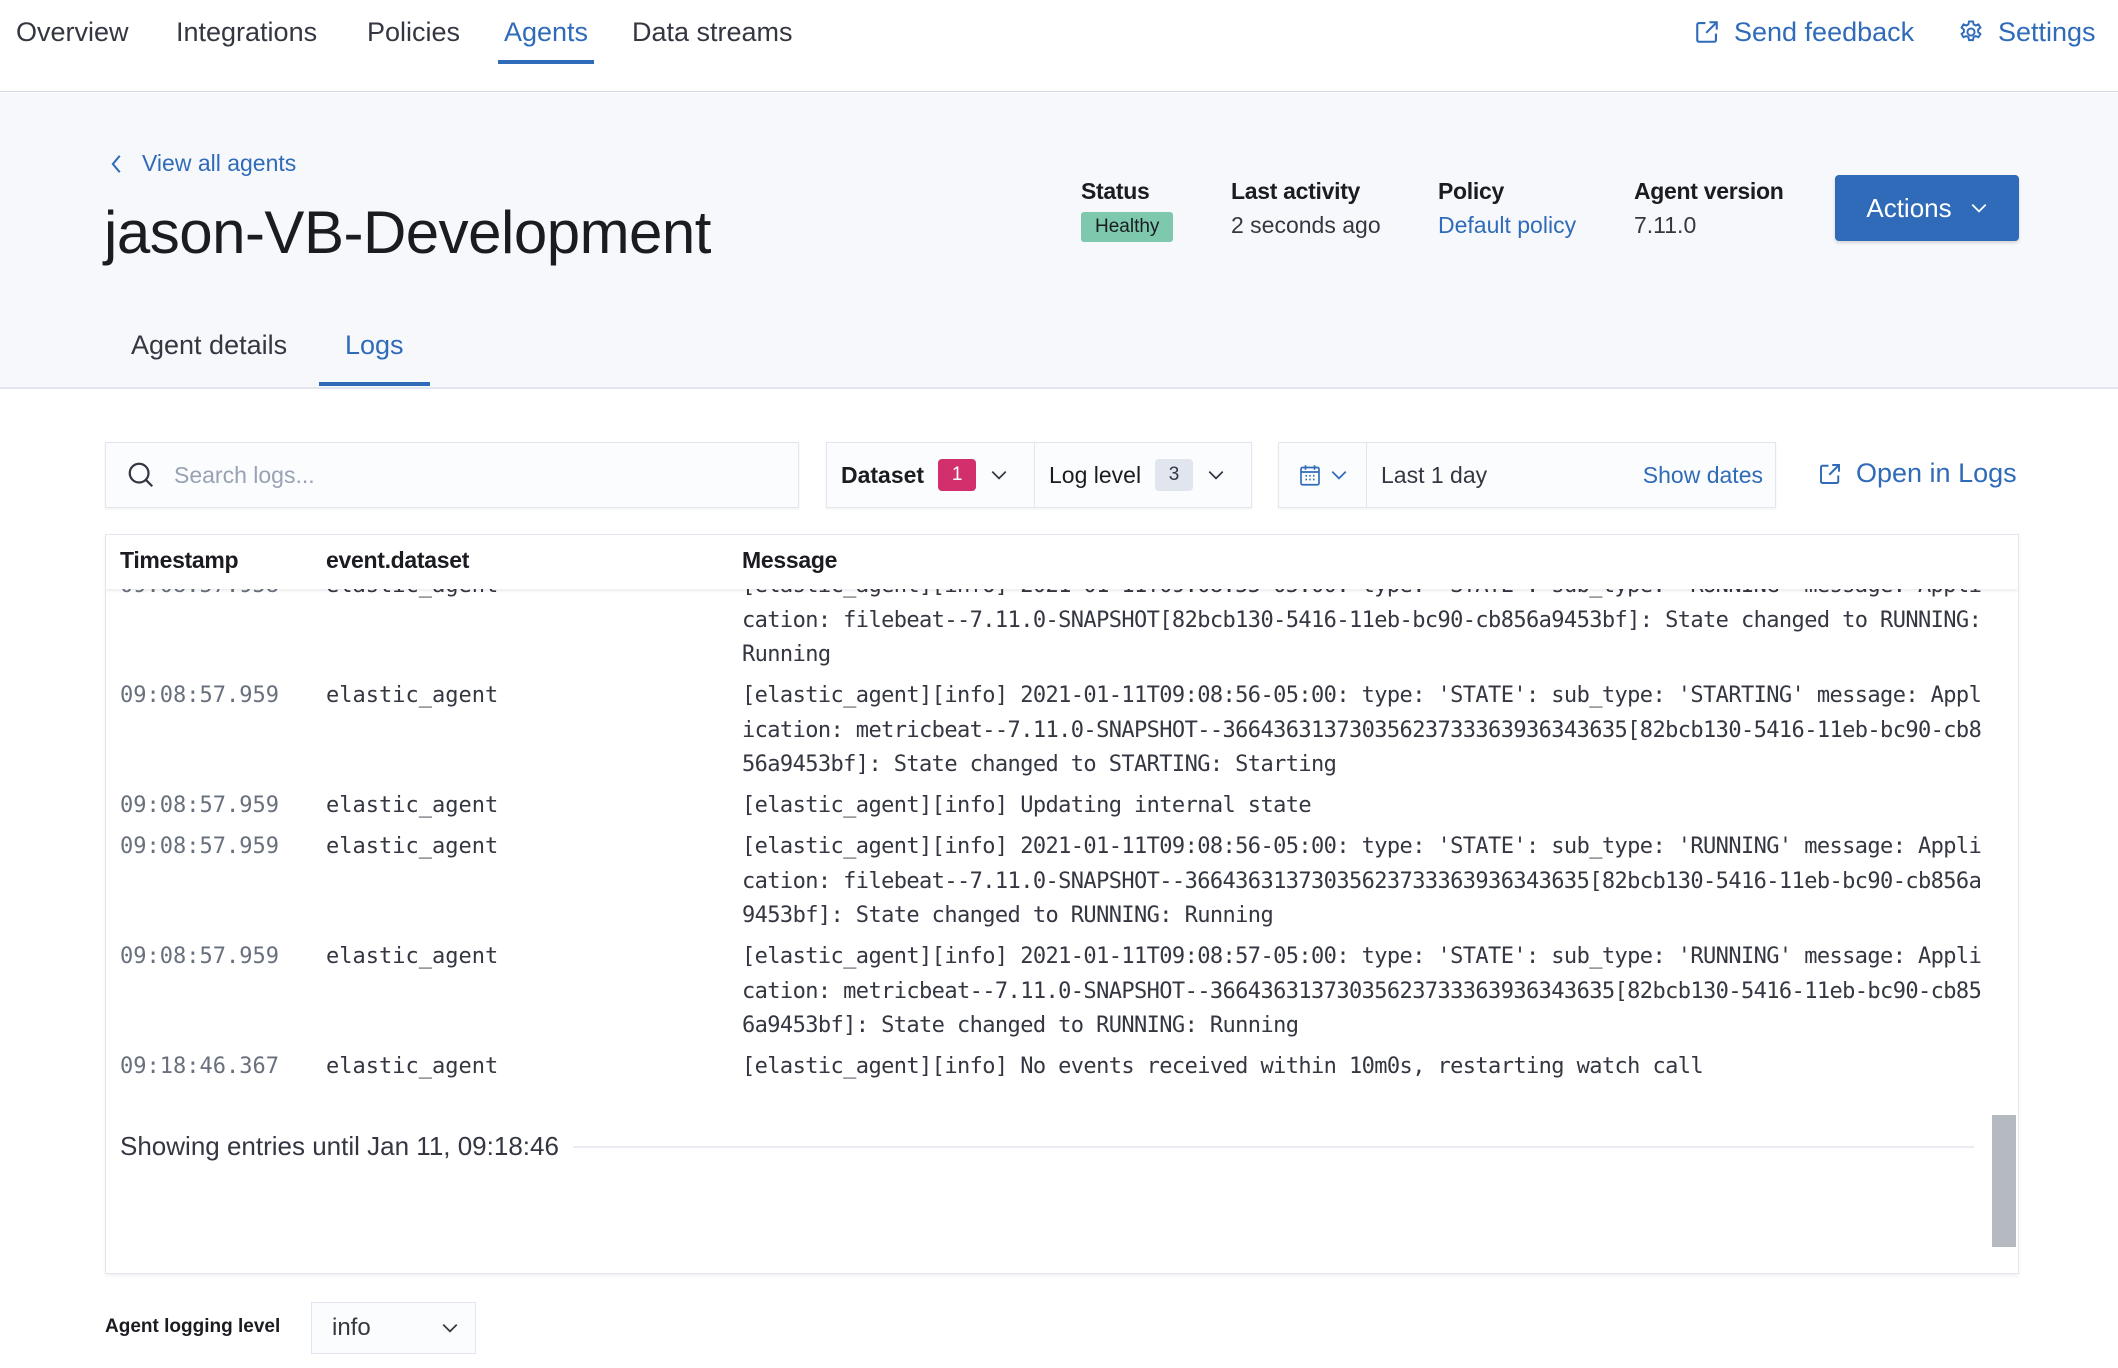  I want to click on view-all-agents-link: View all agents, so click(202, 163).